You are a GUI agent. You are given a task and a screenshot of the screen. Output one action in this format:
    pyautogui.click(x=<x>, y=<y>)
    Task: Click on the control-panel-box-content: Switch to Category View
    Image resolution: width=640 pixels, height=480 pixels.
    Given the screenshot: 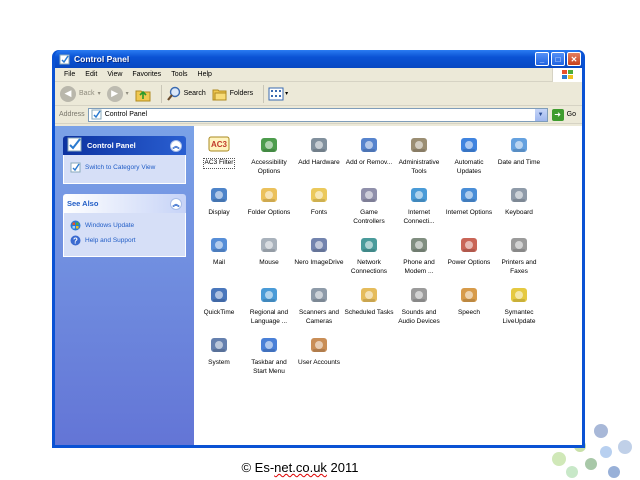 What is the action you would take?
    pyautogui.click(x=124, y=169)
    